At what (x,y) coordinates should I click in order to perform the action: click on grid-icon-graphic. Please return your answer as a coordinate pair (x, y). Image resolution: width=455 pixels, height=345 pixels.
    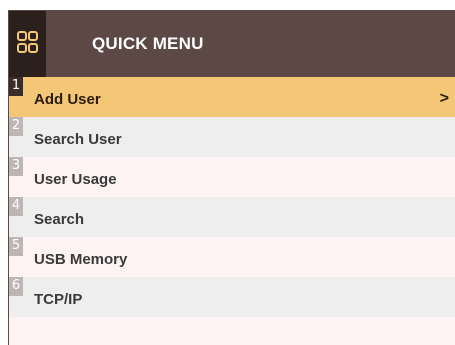
    Looking at the image, I should click on (27, 42).